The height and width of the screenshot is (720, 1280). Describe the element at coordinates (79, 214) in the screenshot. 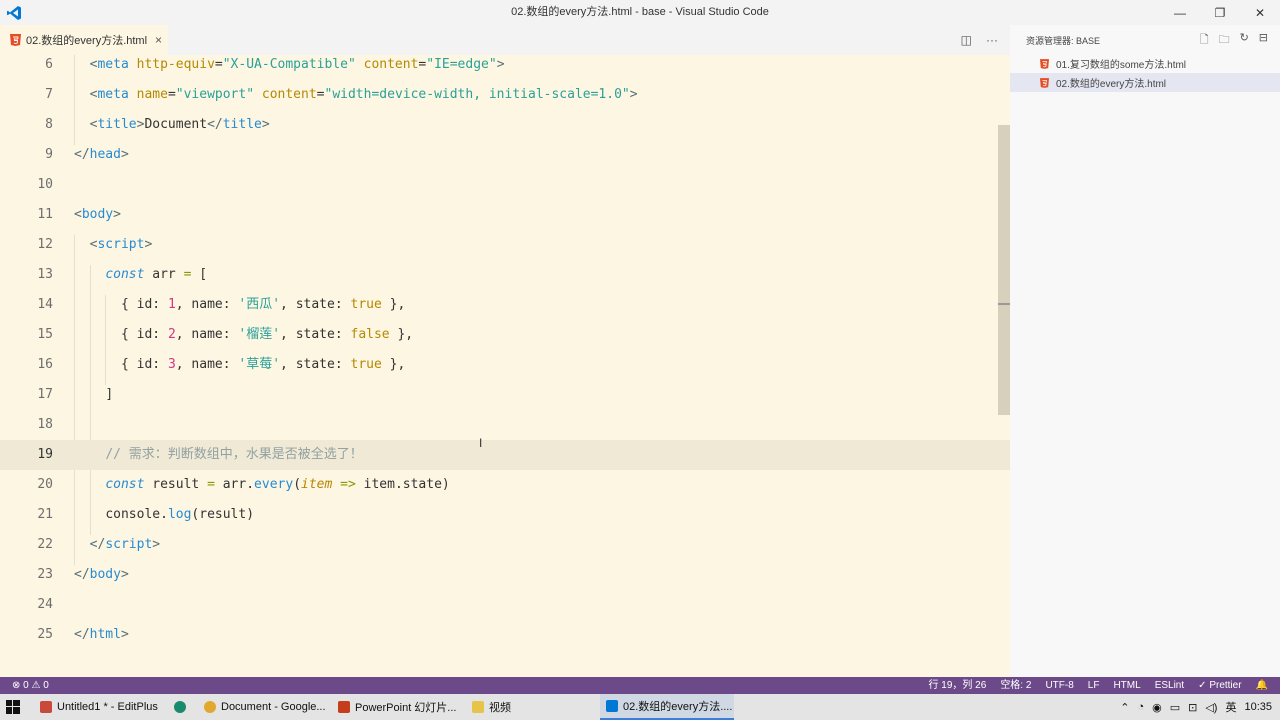

I see `code-line: 11 <body>` at that location.